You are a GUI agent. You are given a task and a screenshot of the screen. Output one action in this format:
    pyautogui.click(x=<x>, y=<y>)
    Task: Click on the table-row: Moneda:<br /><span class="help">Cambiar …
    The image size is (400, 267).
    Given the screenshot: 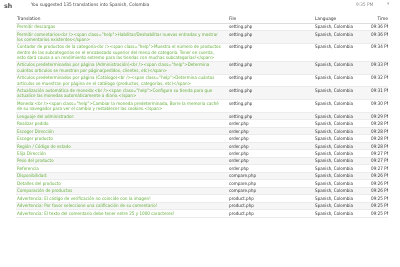 What is the action you would take?
    pyautogui.click(x=202, y=106)
    